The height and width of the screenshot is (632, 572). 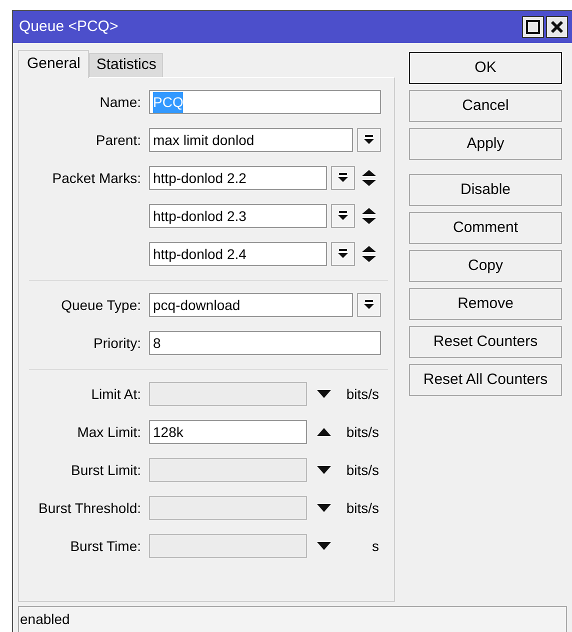 What do you see at coordinates (238, 178) in the screenshot?
I see `input-field: http-donlod 2.2` at bounding box center [238, 178].